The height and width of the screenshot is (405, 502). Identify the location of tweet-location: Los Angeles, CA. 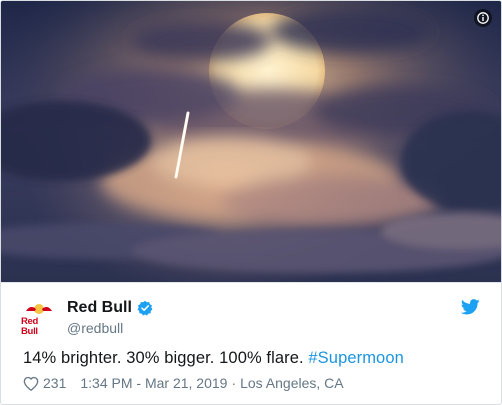
(292, 383).